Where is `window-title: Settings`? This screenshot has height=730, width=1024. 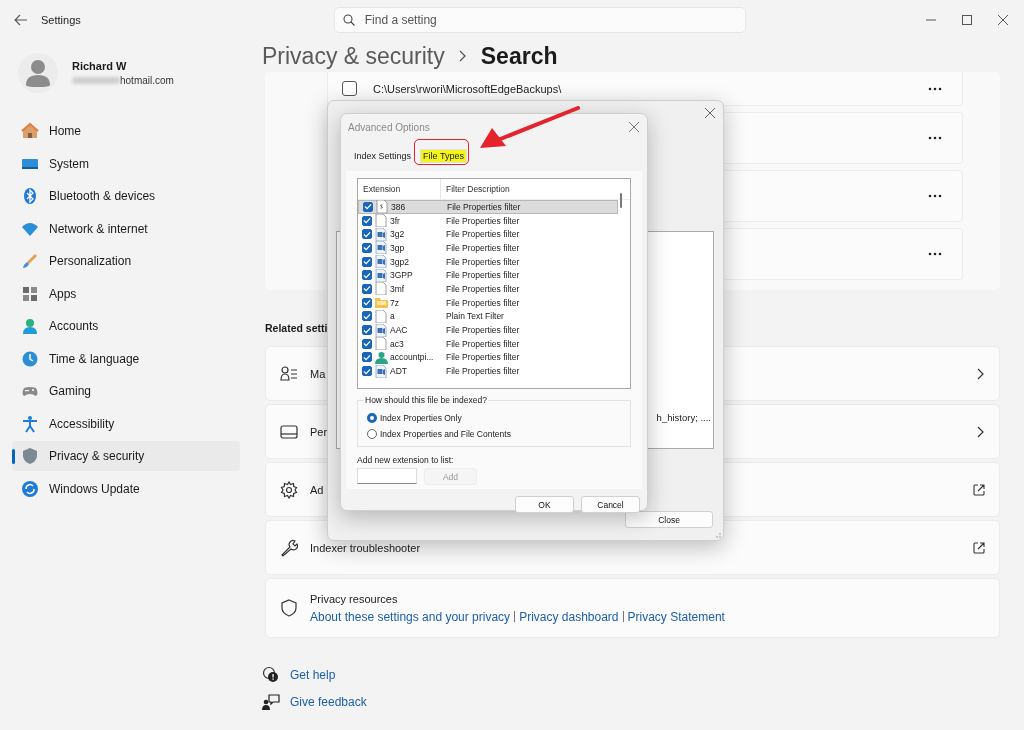
window-title: Settings is located at coordinates (61, 20).